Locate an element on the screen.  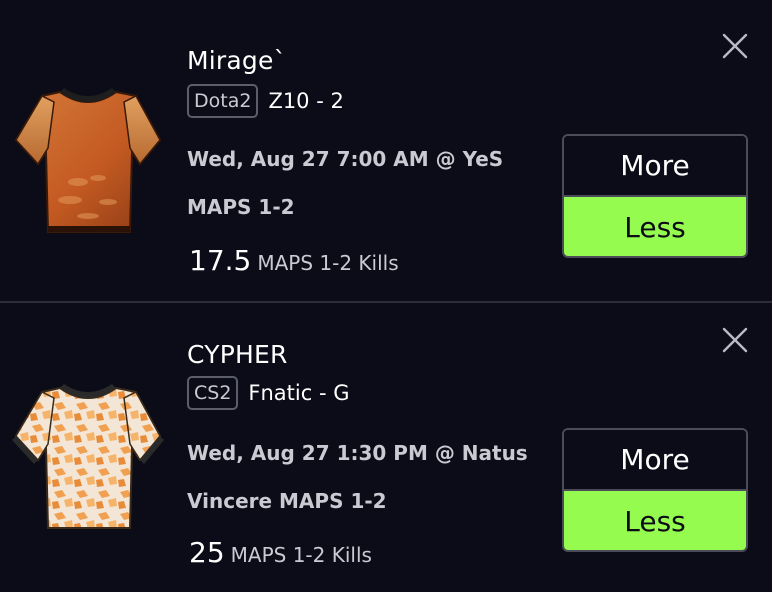
player-name: CYPHER is located at coordinates (237, 354).